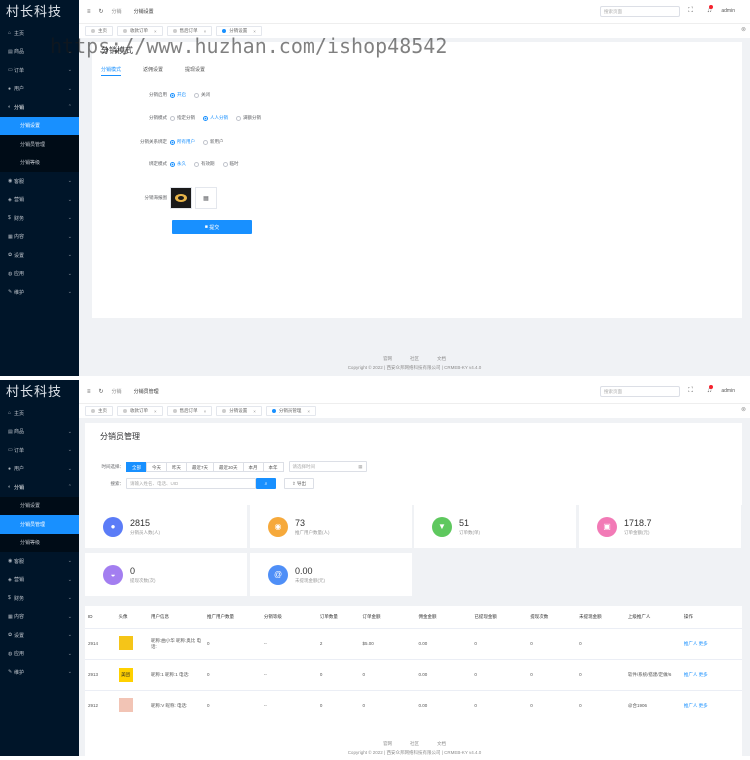  I want to click on sidebar-item-label: 设置, so click(19, 635).